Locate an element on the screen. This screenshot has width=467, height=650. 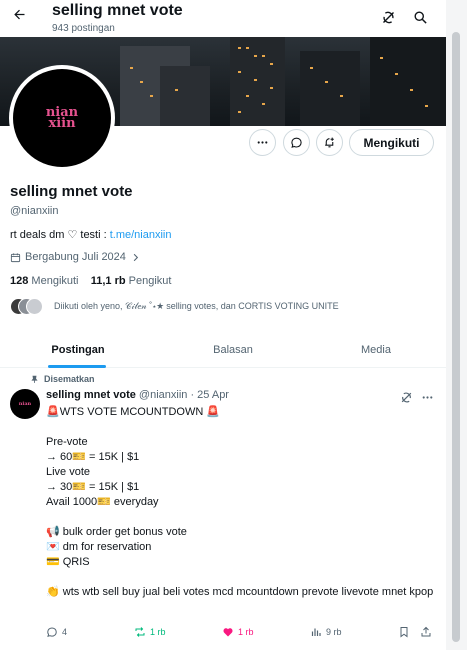
tweet-handle-date: @nianxiin · 25 Apr is located at coordinates (184, 395).